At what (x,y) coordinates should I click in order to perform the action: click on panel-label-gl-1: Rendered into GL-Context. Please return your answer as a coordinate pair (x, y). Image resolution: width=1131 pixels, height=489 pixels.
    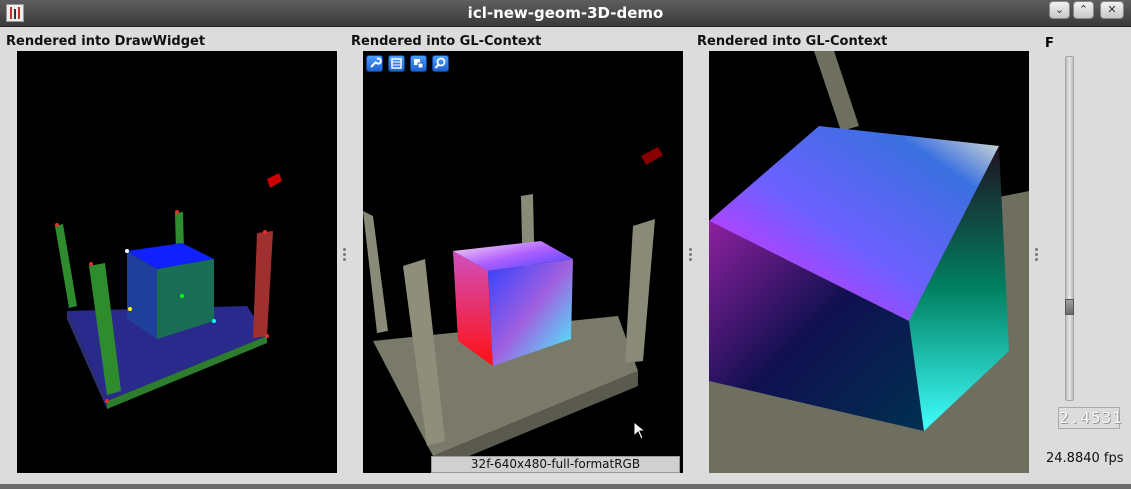
    Looking at the image, I should click on (446, 41).